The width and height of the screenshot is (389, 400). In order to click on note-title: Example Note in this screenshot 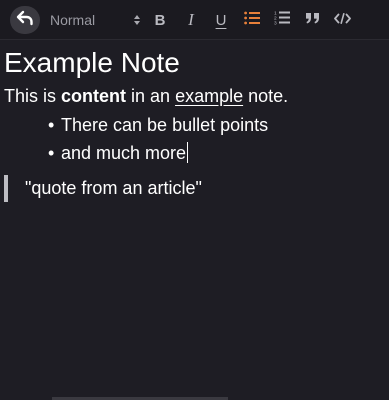, I will do `click(92, 62)`.